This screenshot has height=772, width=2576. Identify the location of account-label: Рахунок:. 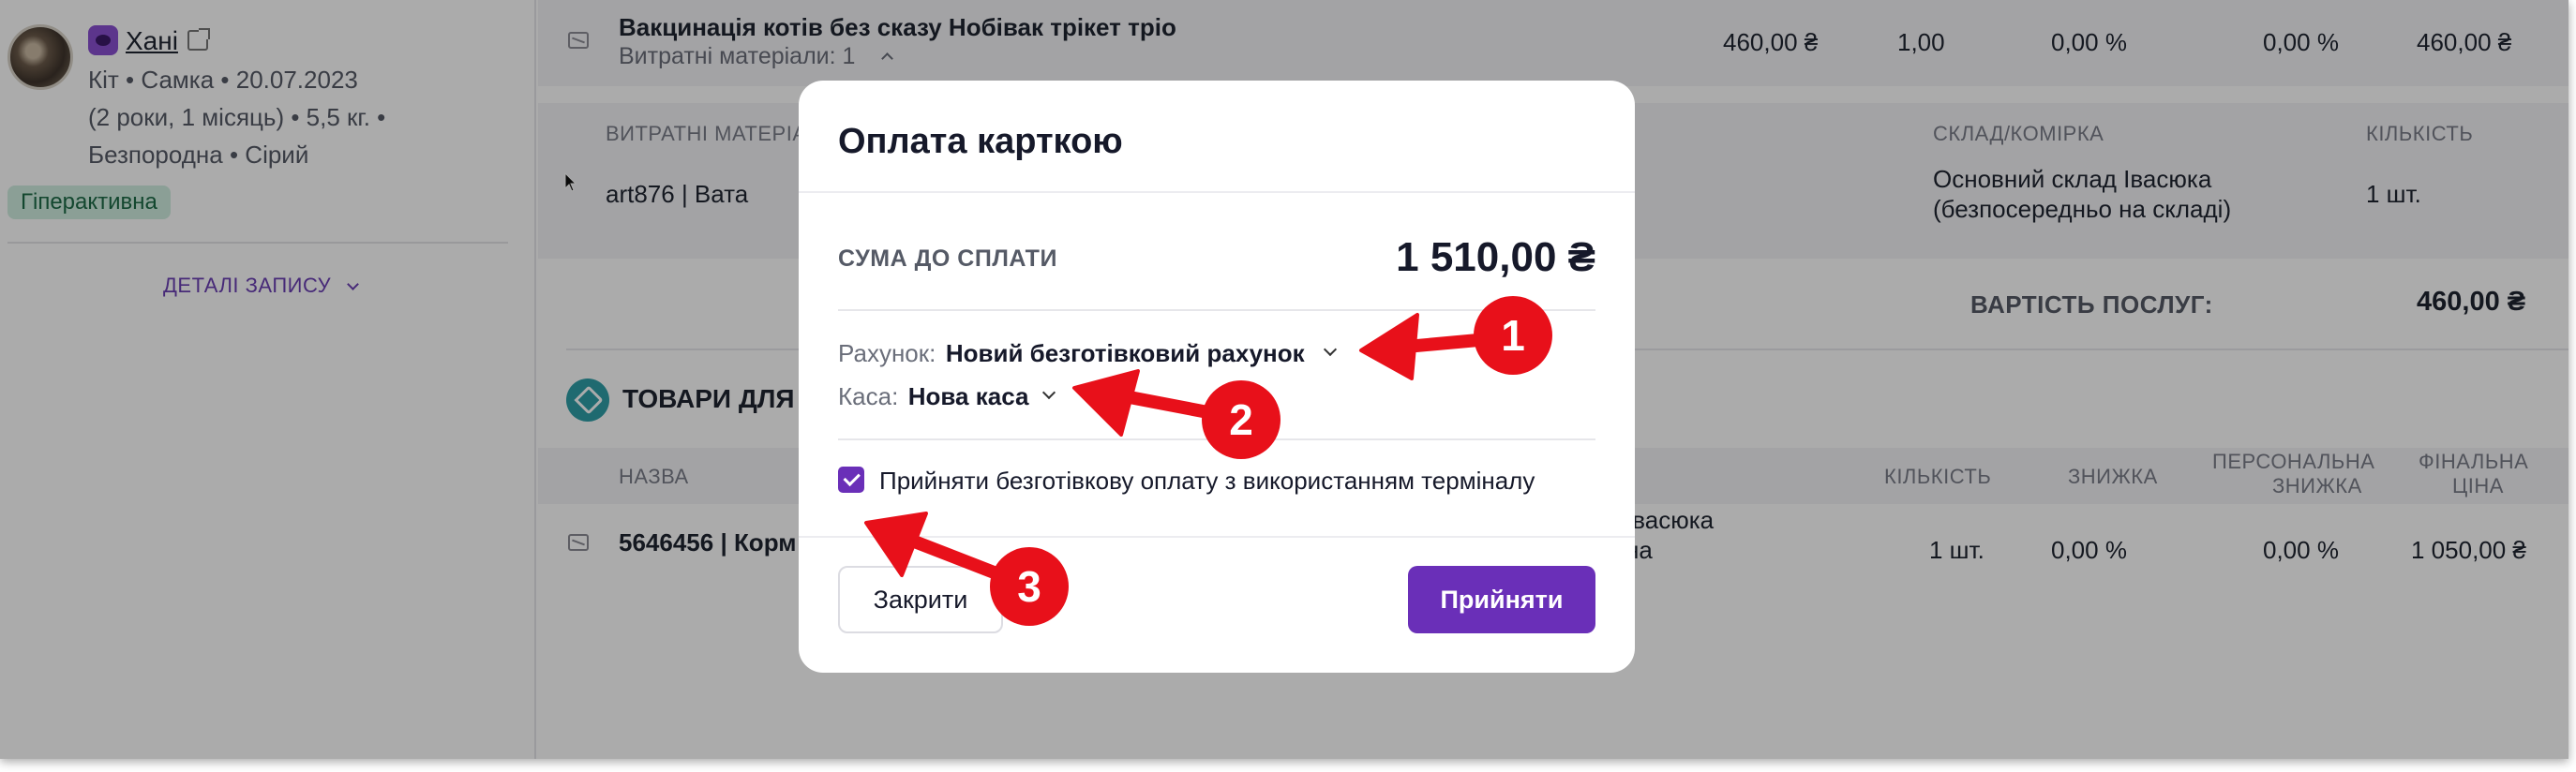
(887, 353).